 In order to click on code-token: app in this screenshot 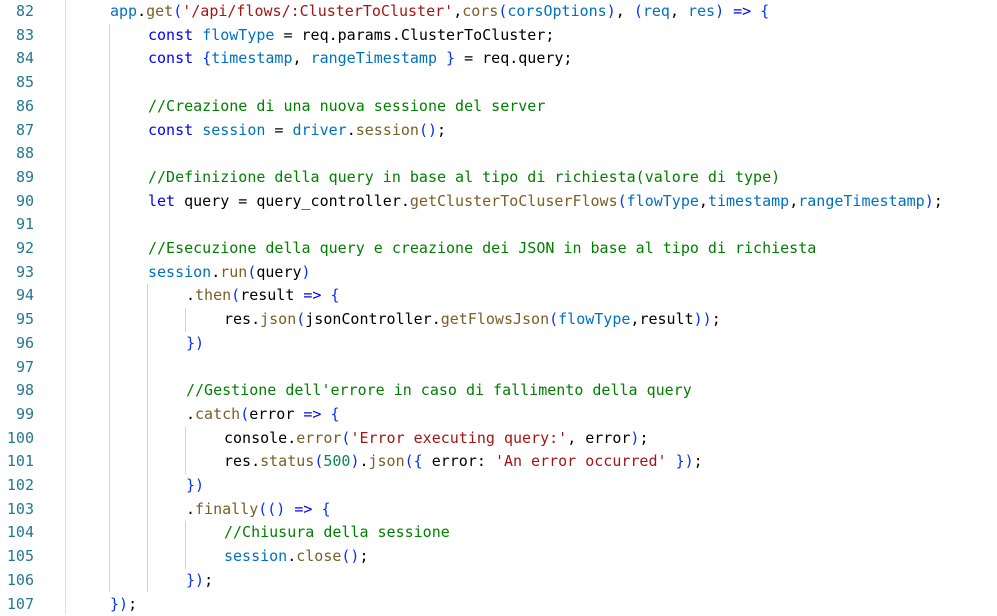, I will do `click(123, 11)`.